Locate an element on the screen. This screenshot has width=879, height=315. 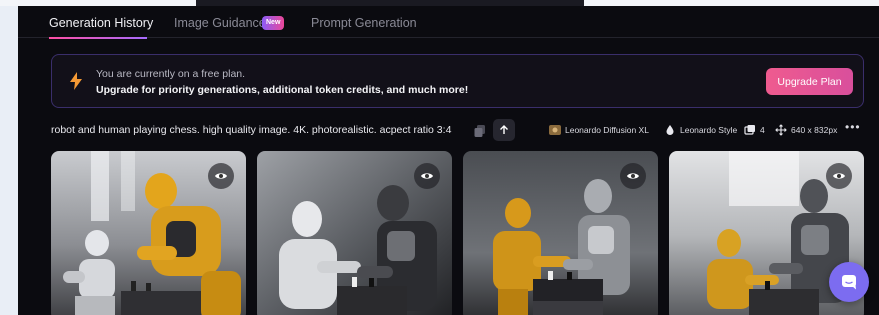
images-icon is located at coordinates (749, 130).